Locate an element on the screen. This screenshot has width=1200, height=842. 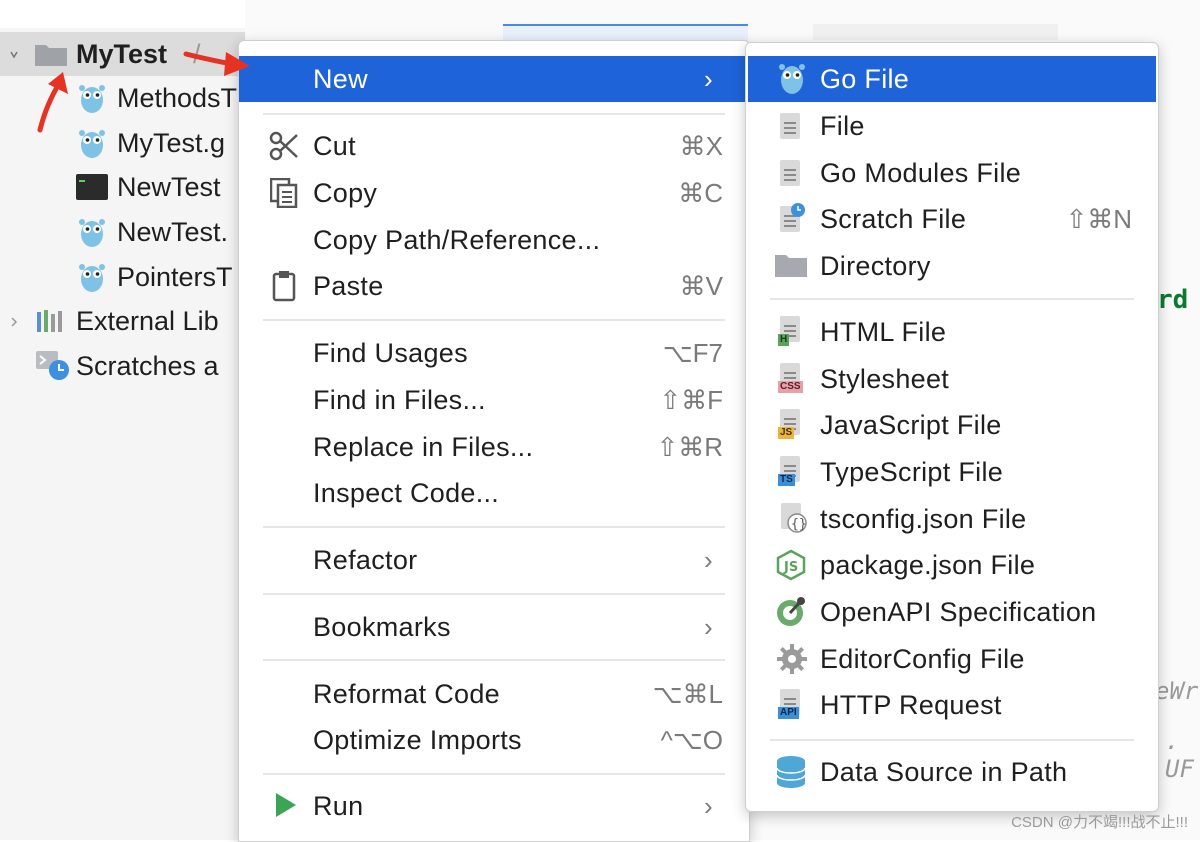
tree-item-file: MyTest.g is located at coordinates (112, 143).